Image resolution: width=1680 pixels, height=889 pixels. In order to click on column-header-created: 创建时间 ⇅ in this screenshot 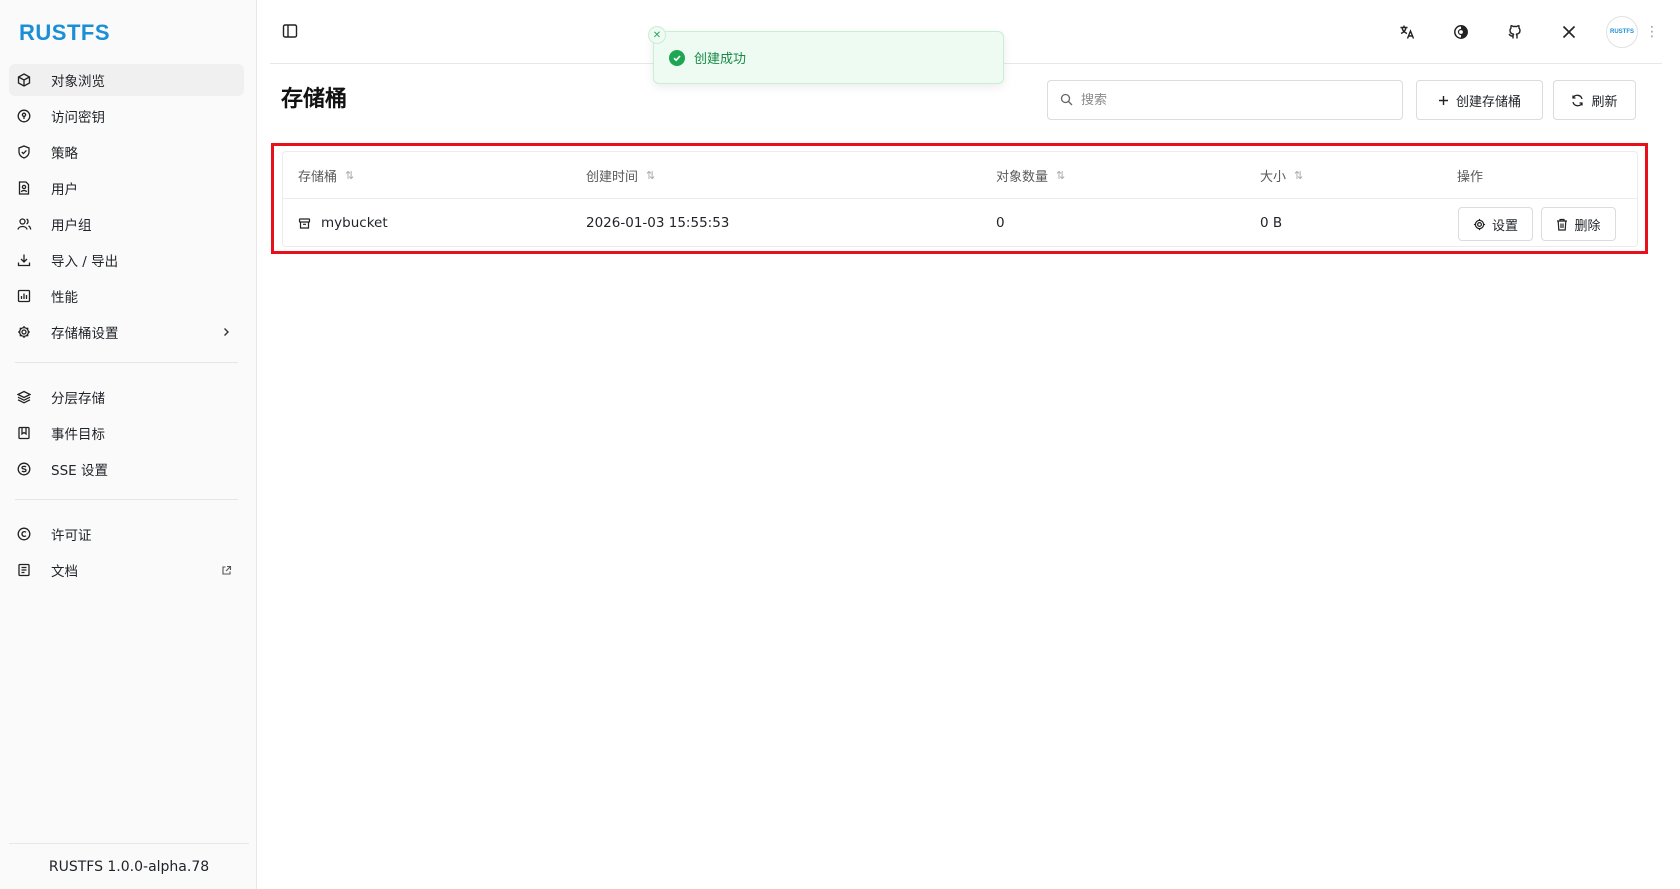, I will do `click(620, 175)`.